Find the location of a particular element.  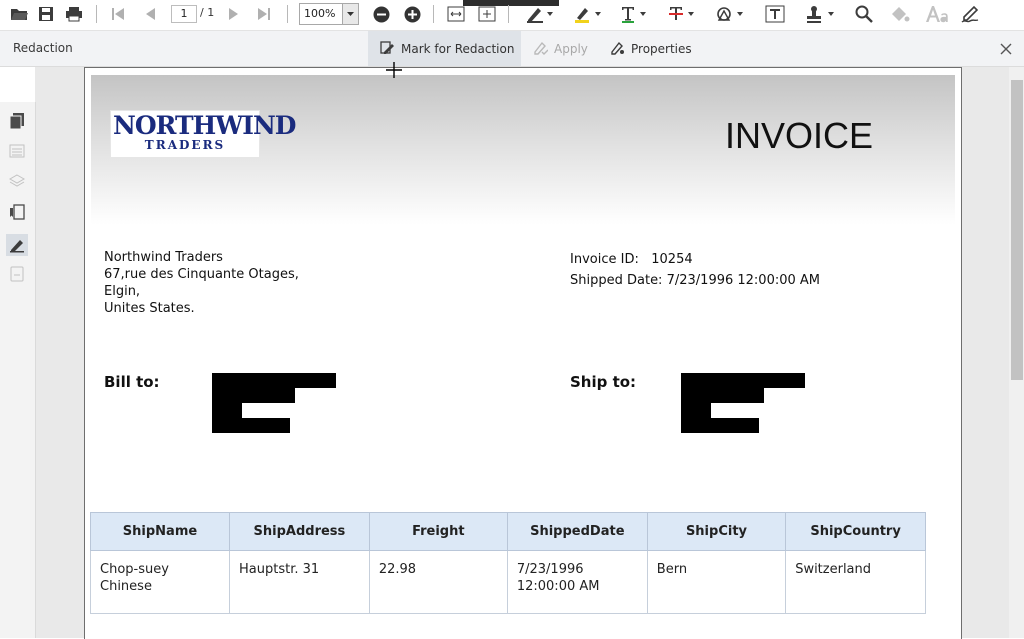

attachments-icon is located at coordinates (17, 274).